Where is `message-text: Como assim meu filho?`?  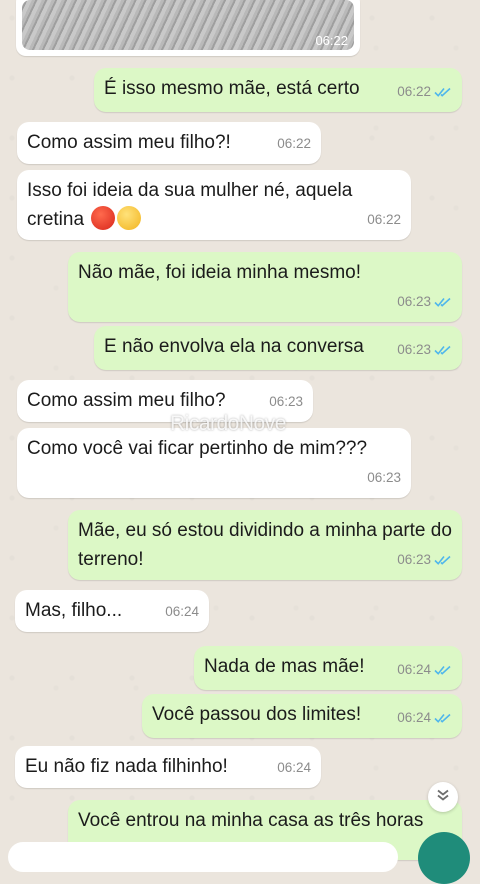
message-text: Como assim meu filho? is located at coordinates (126, 400).